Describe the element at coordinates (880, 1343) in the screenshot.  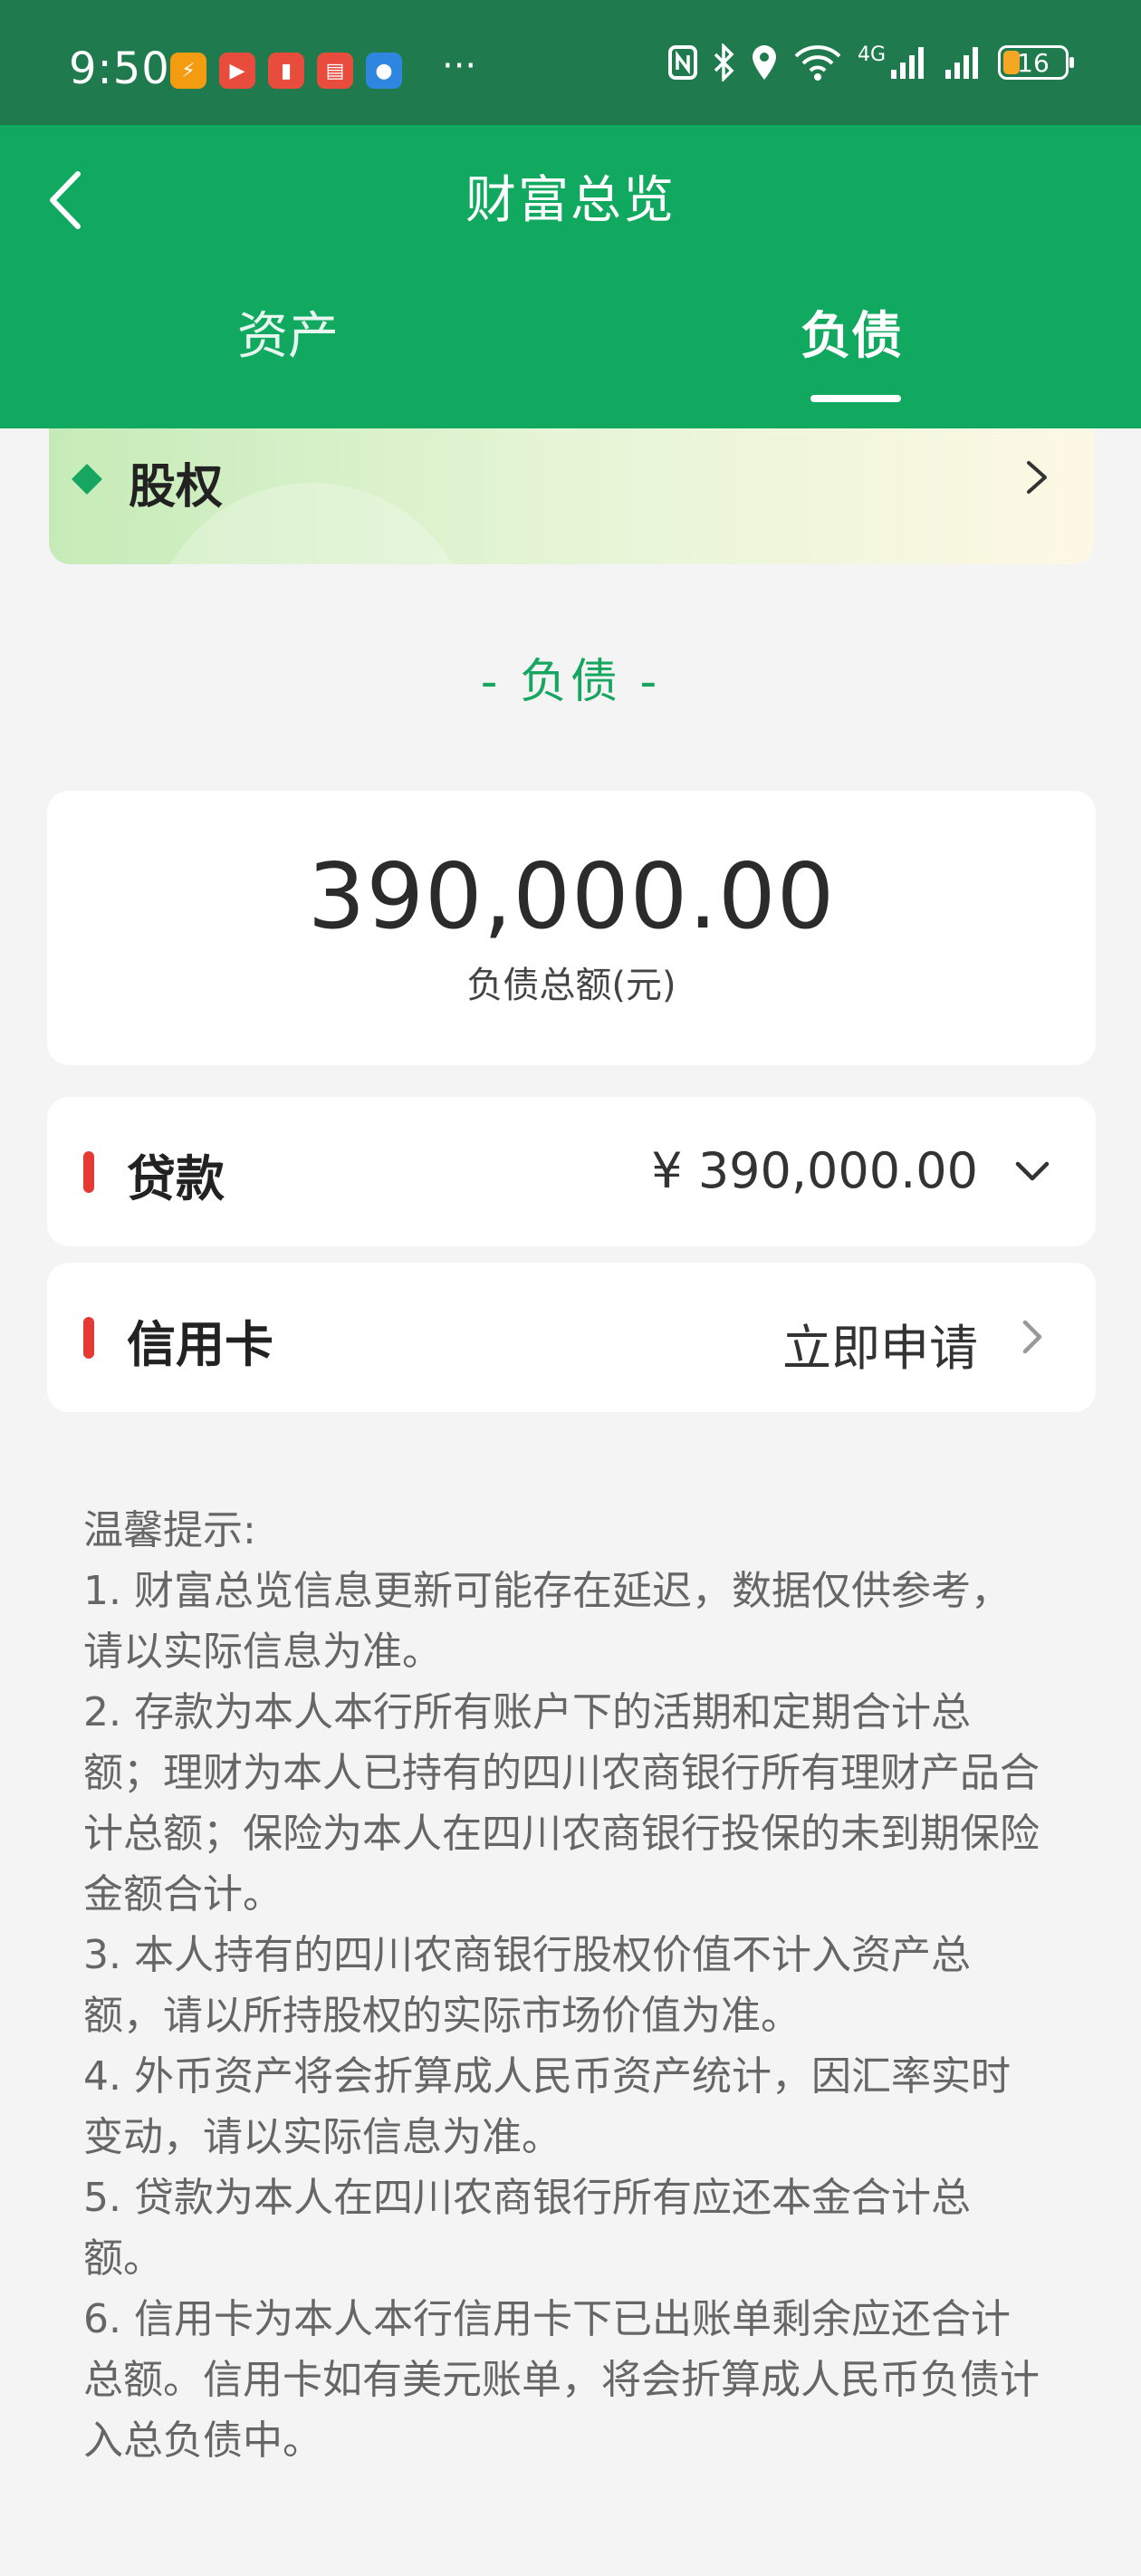
I see `apply-now-link: 立即申请` at that location.